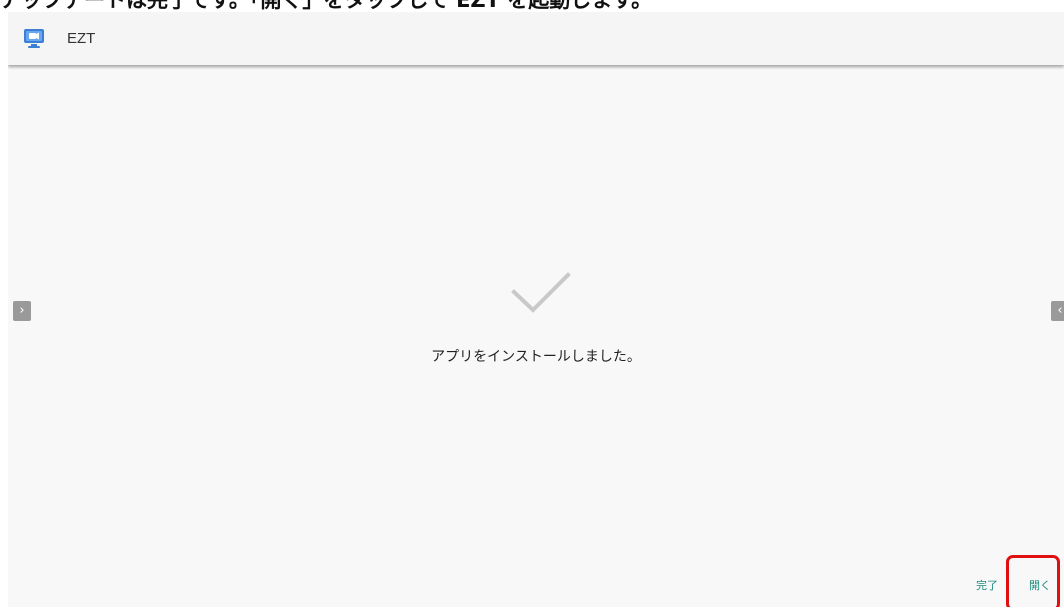  Describe the element at coordinates (987, 586) in the screenshot. I see `done-button: 完了` at that location.